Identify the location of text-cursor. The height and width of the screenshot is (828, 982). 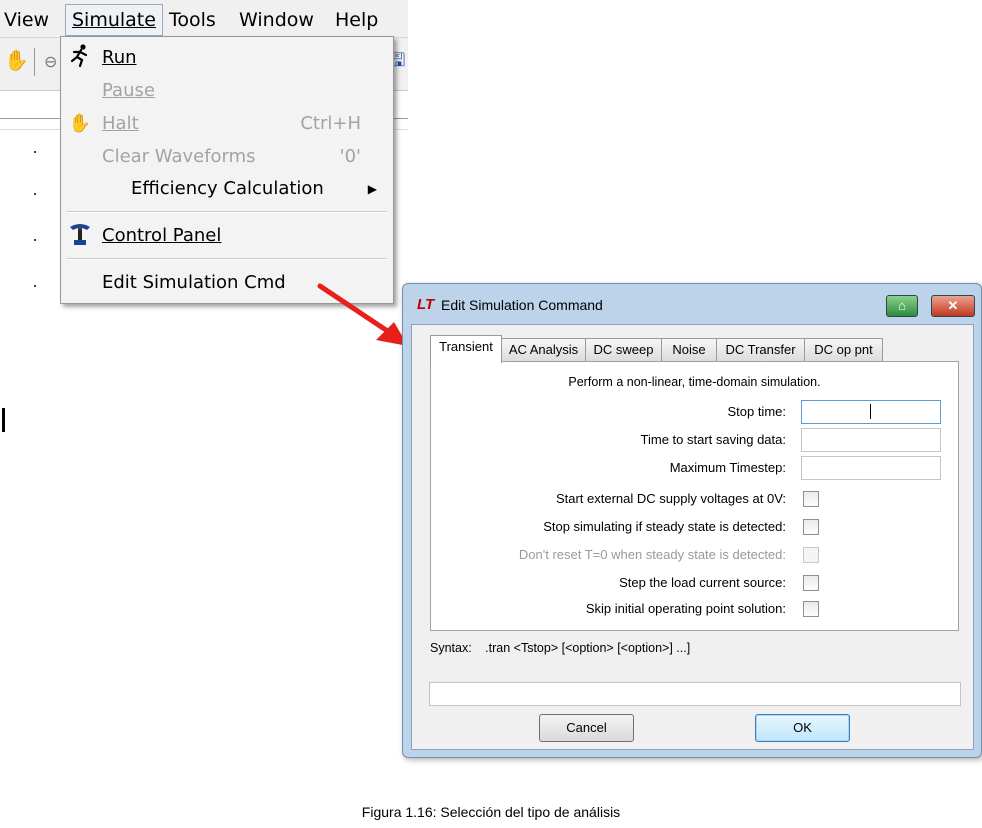
(3, 420).